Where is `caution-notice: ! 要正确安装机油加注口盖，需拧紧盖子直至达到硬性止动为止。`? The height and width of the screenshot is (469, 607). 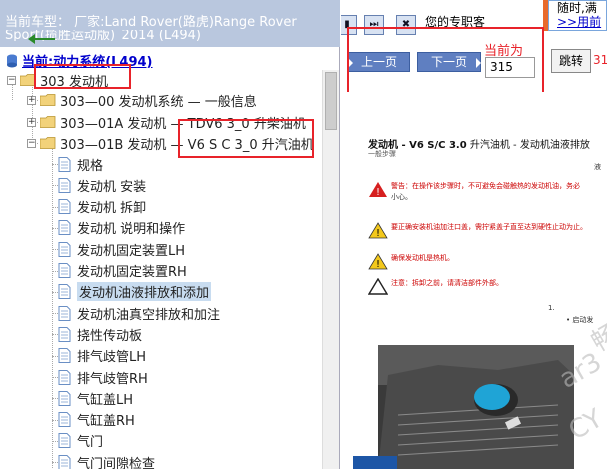
caution-notice: ! 要正确安装机油加注口盖，需拧紧盖子直至达到硬性止动为止。 is located at coordinates (477, 230).